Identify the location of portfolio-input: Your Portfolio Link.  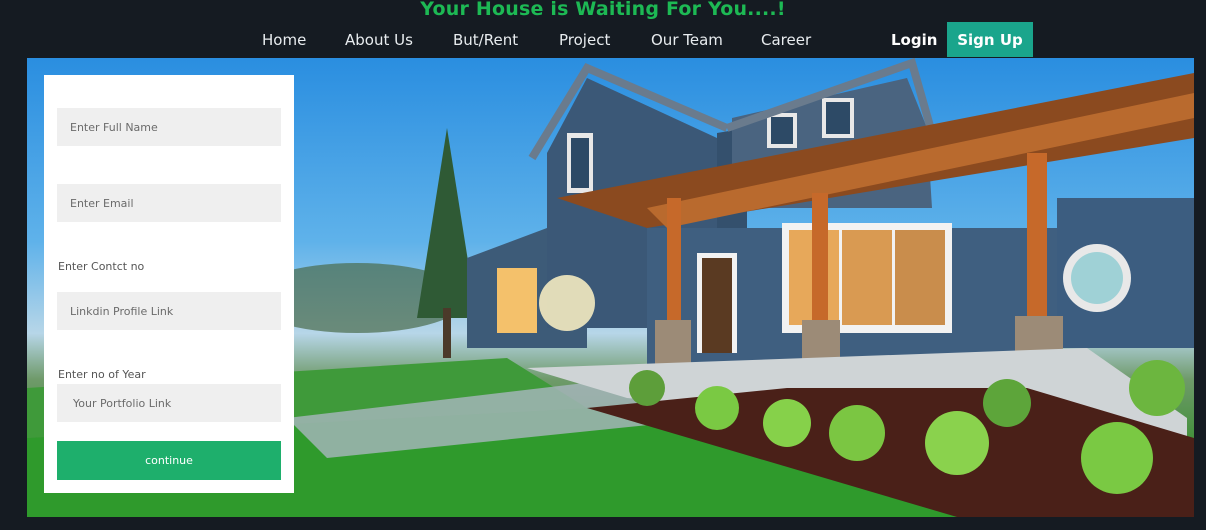
(169, 403).